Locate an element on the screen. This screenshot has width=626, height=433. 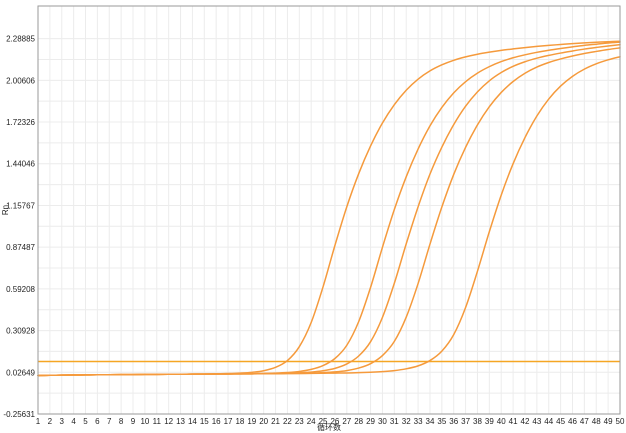
x-tick-label: 31 is located at coordinates (394, 421).